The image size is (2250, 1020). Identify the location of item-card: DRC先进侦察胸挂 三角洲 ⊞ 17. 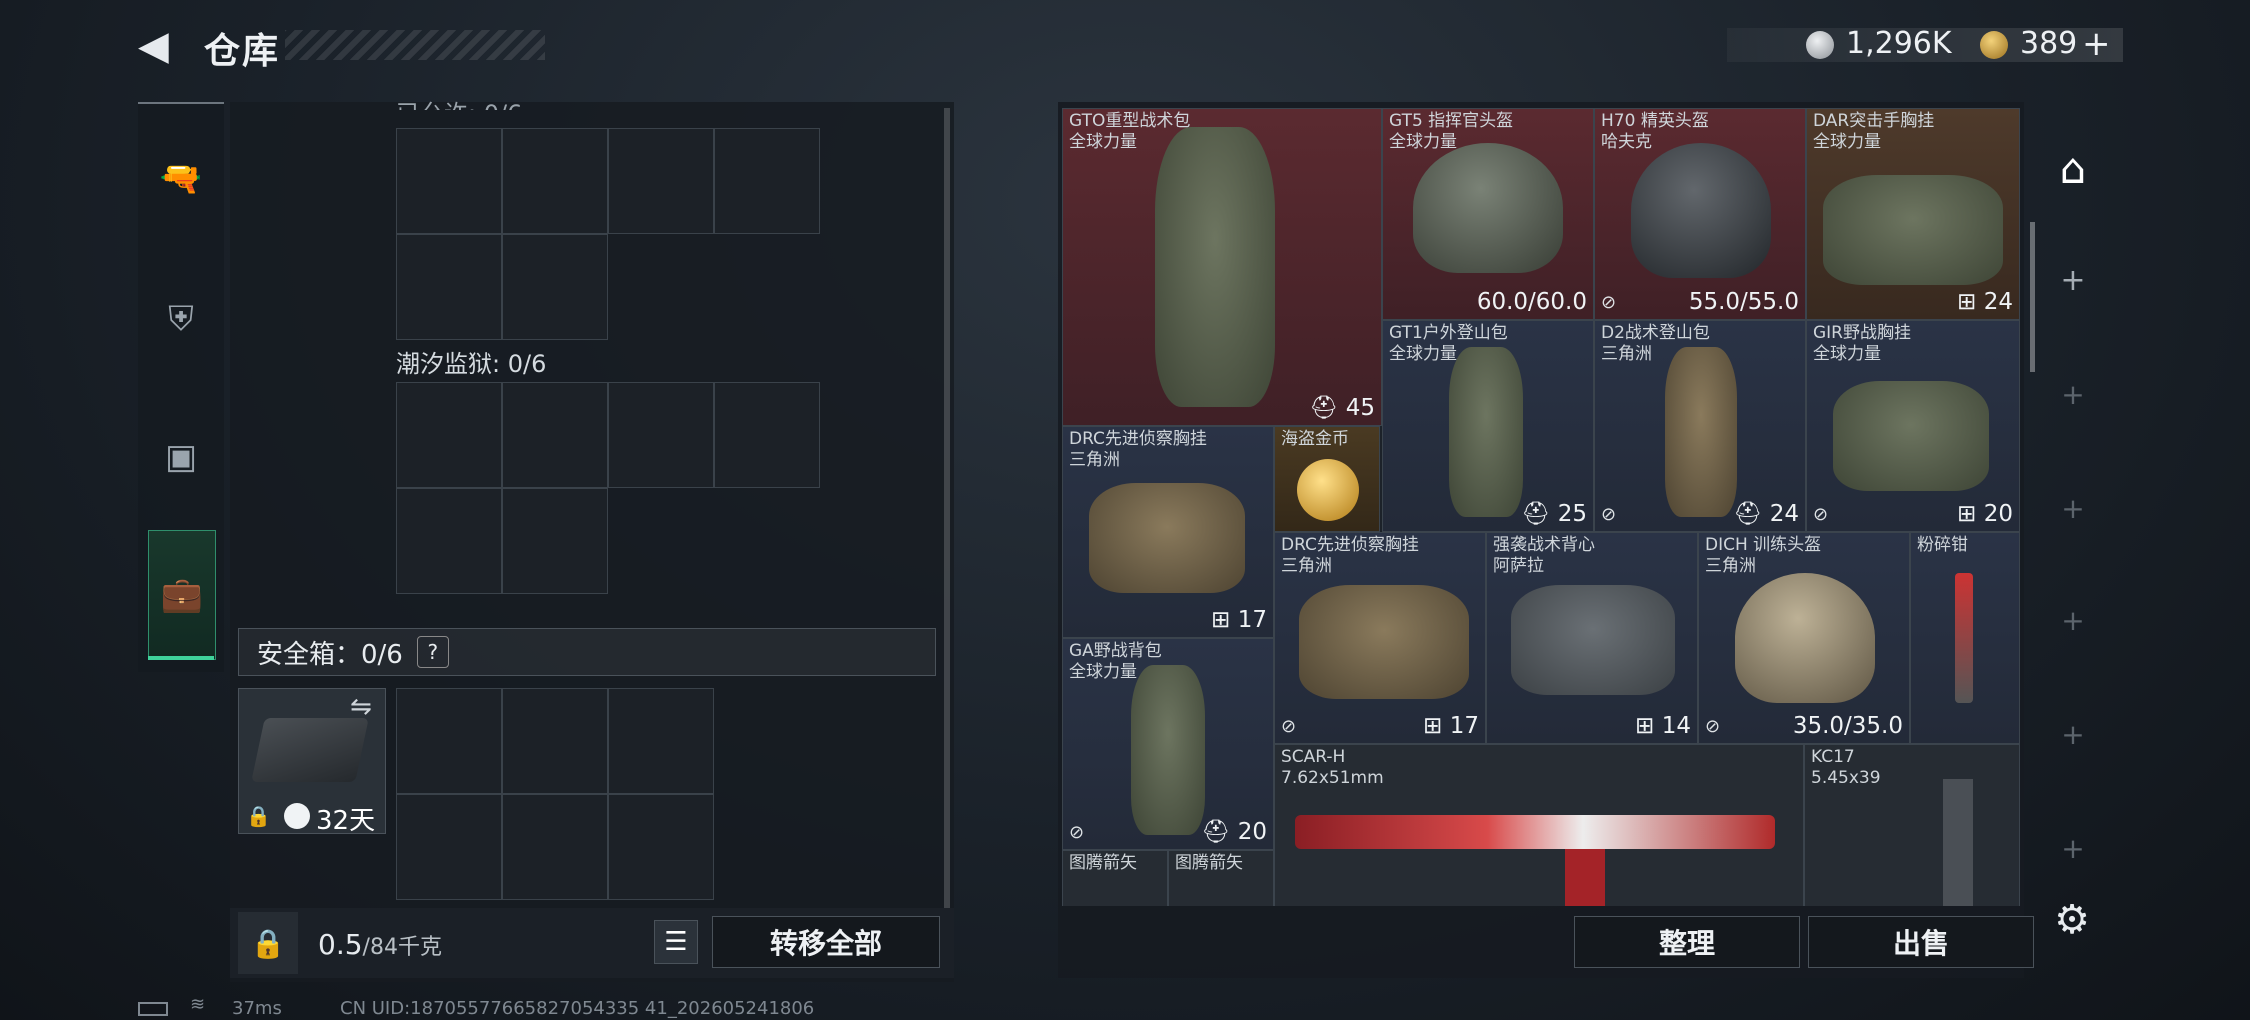
(1168, 532).